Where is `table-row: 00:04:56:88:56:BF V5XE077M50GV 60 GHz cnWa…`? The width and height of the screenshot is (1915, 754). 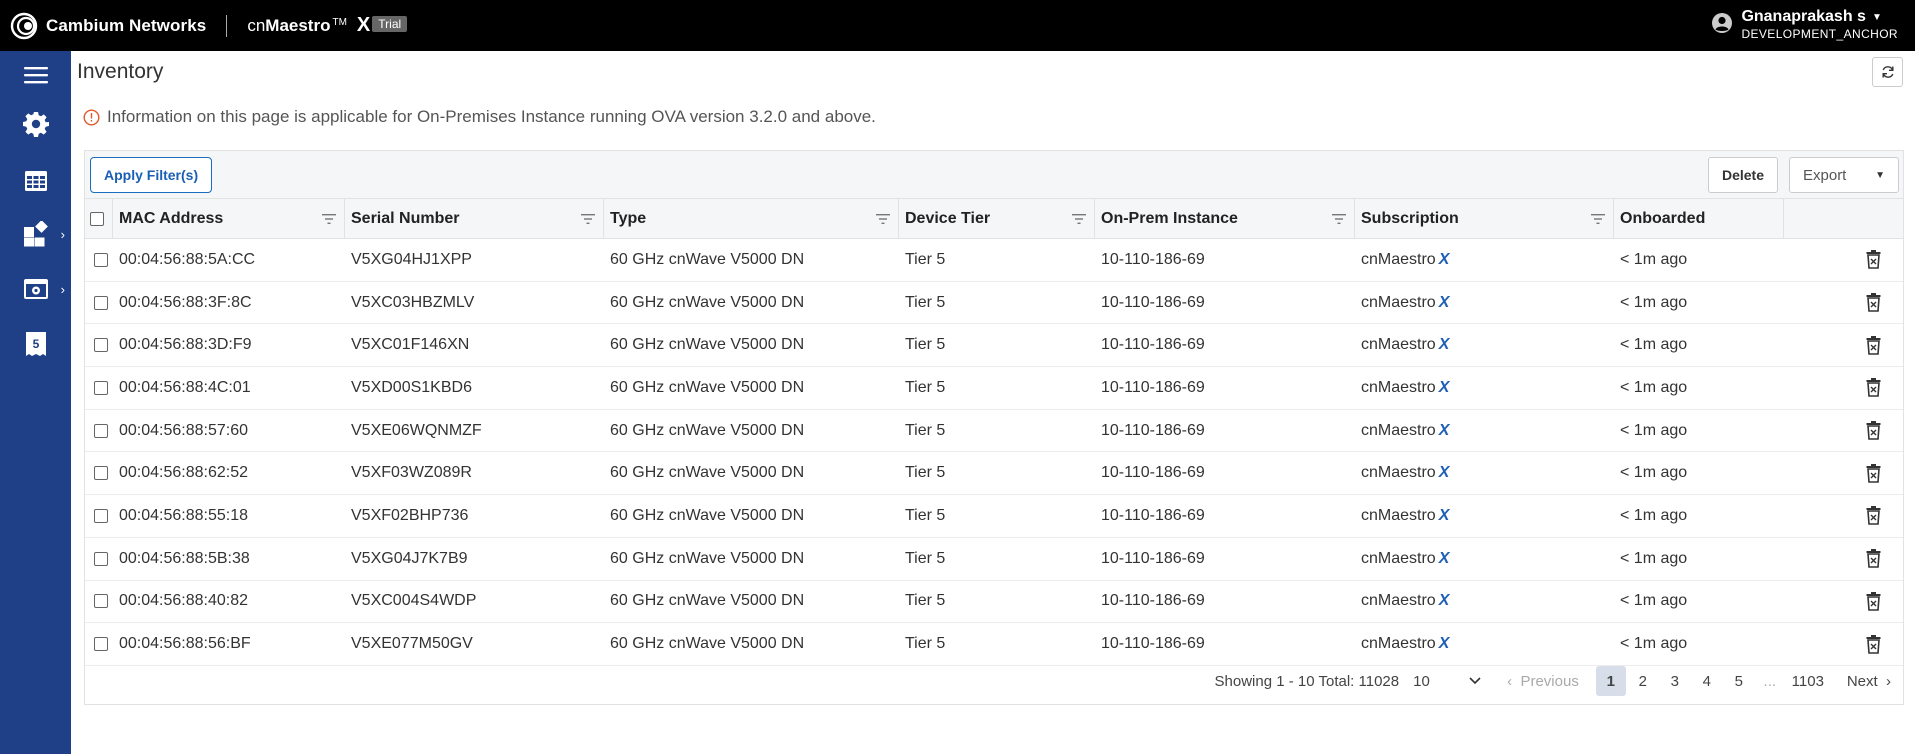 table-row: 00:04:56:88:56:BF V5XE077M50GV 60 GHz cnWa… is located at coordinates (994, 644).